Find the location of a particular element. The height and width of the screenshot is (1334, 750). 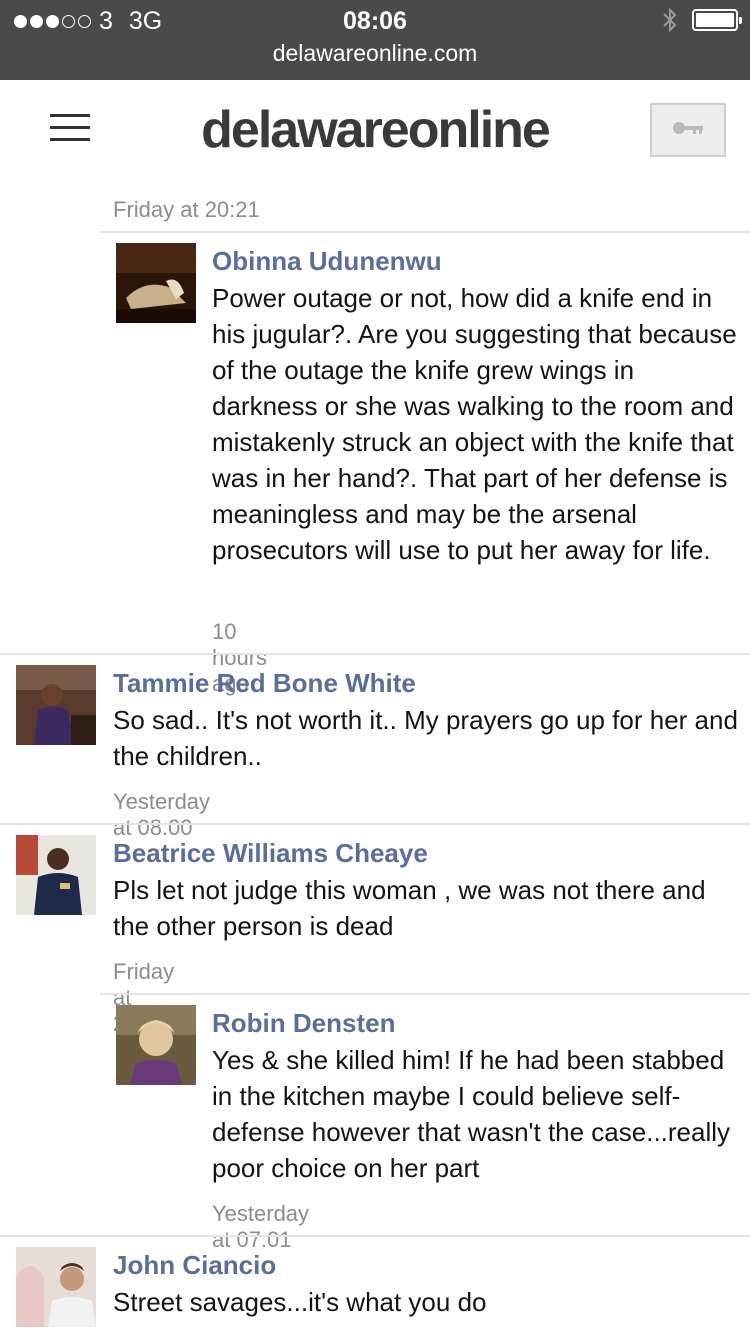

address-bar-url: delawareonline.com is located at coordinates (375, 53).